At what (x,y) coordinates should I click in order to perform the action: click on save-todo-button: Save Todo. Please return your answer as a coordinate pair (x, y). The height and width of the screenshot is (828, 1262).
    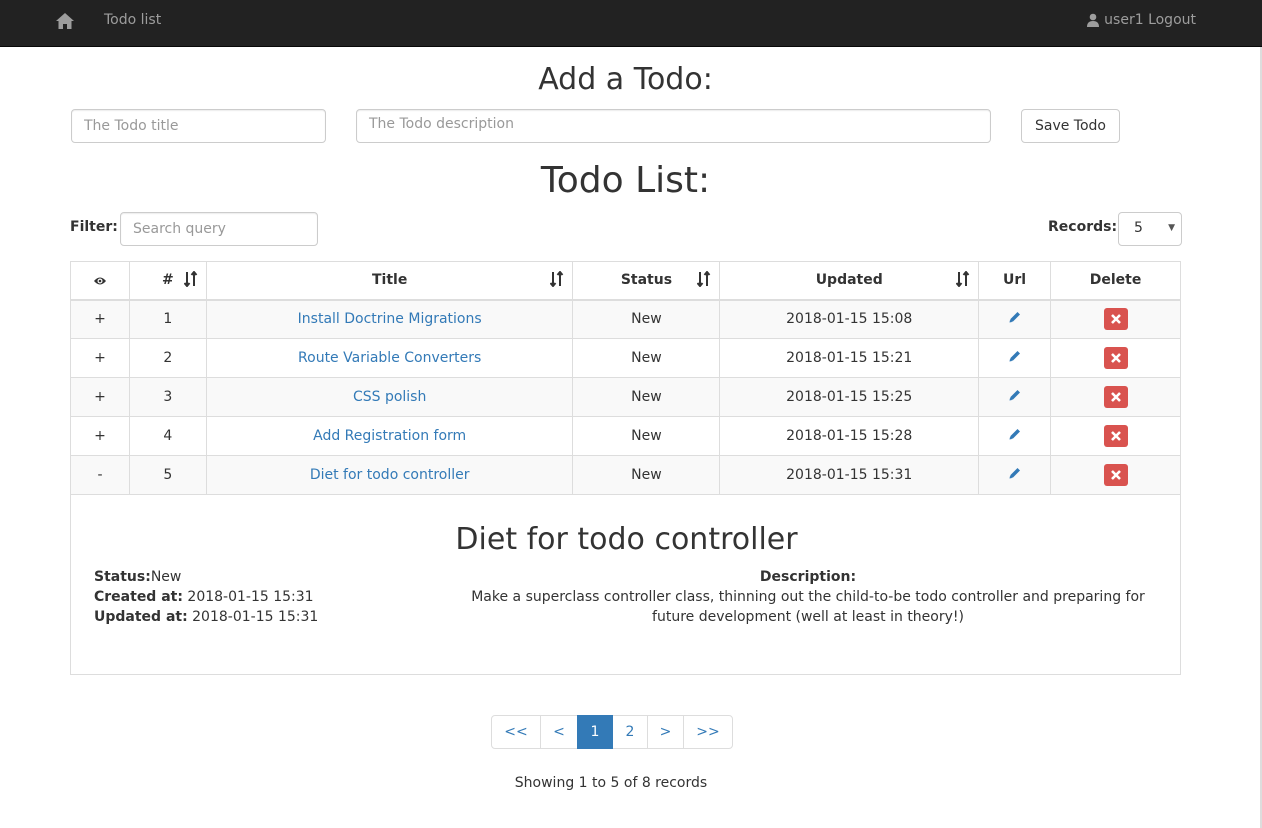
    Looking at the image, I should click on (1070, 126).